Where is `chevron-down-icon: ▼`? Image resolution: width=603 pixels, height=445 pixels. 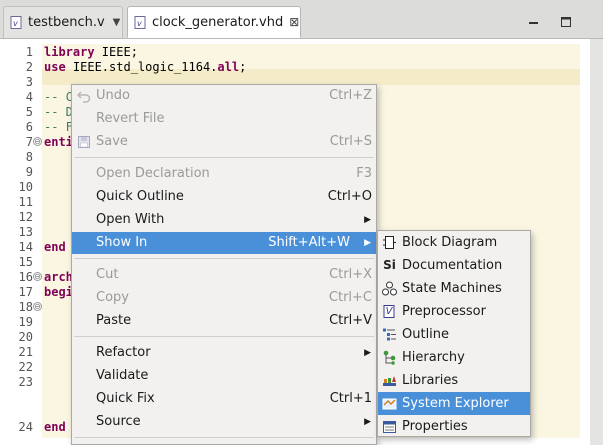
chevron-down-icon: ▼ is located at coordinates (117, 22).